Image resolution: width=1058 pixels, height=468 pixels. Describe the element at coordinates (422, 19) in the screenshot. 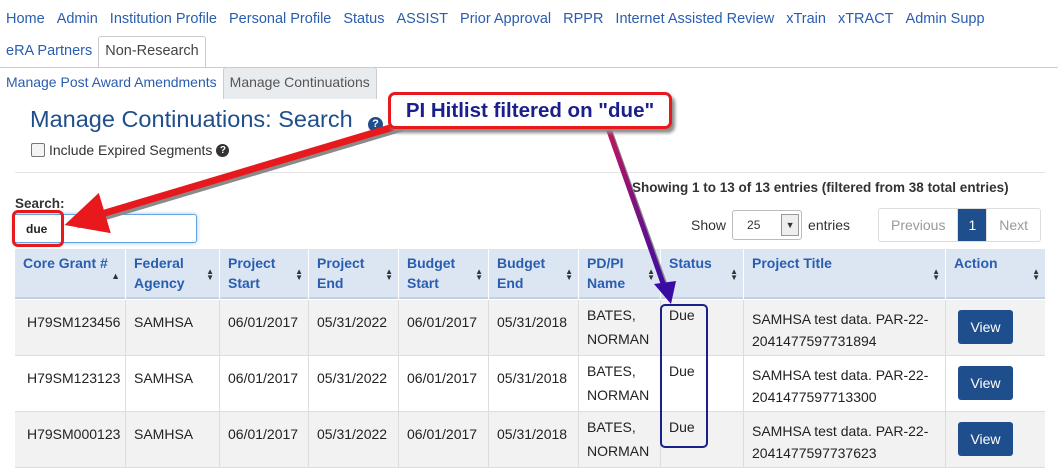

I see `nav-assist: ASSIST` at that location.